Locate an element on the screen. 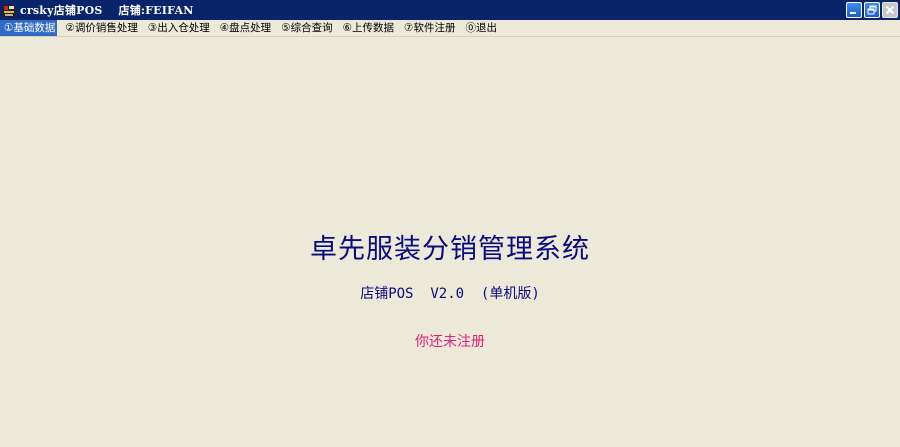  app-icon is located at coordinates (9, 10).